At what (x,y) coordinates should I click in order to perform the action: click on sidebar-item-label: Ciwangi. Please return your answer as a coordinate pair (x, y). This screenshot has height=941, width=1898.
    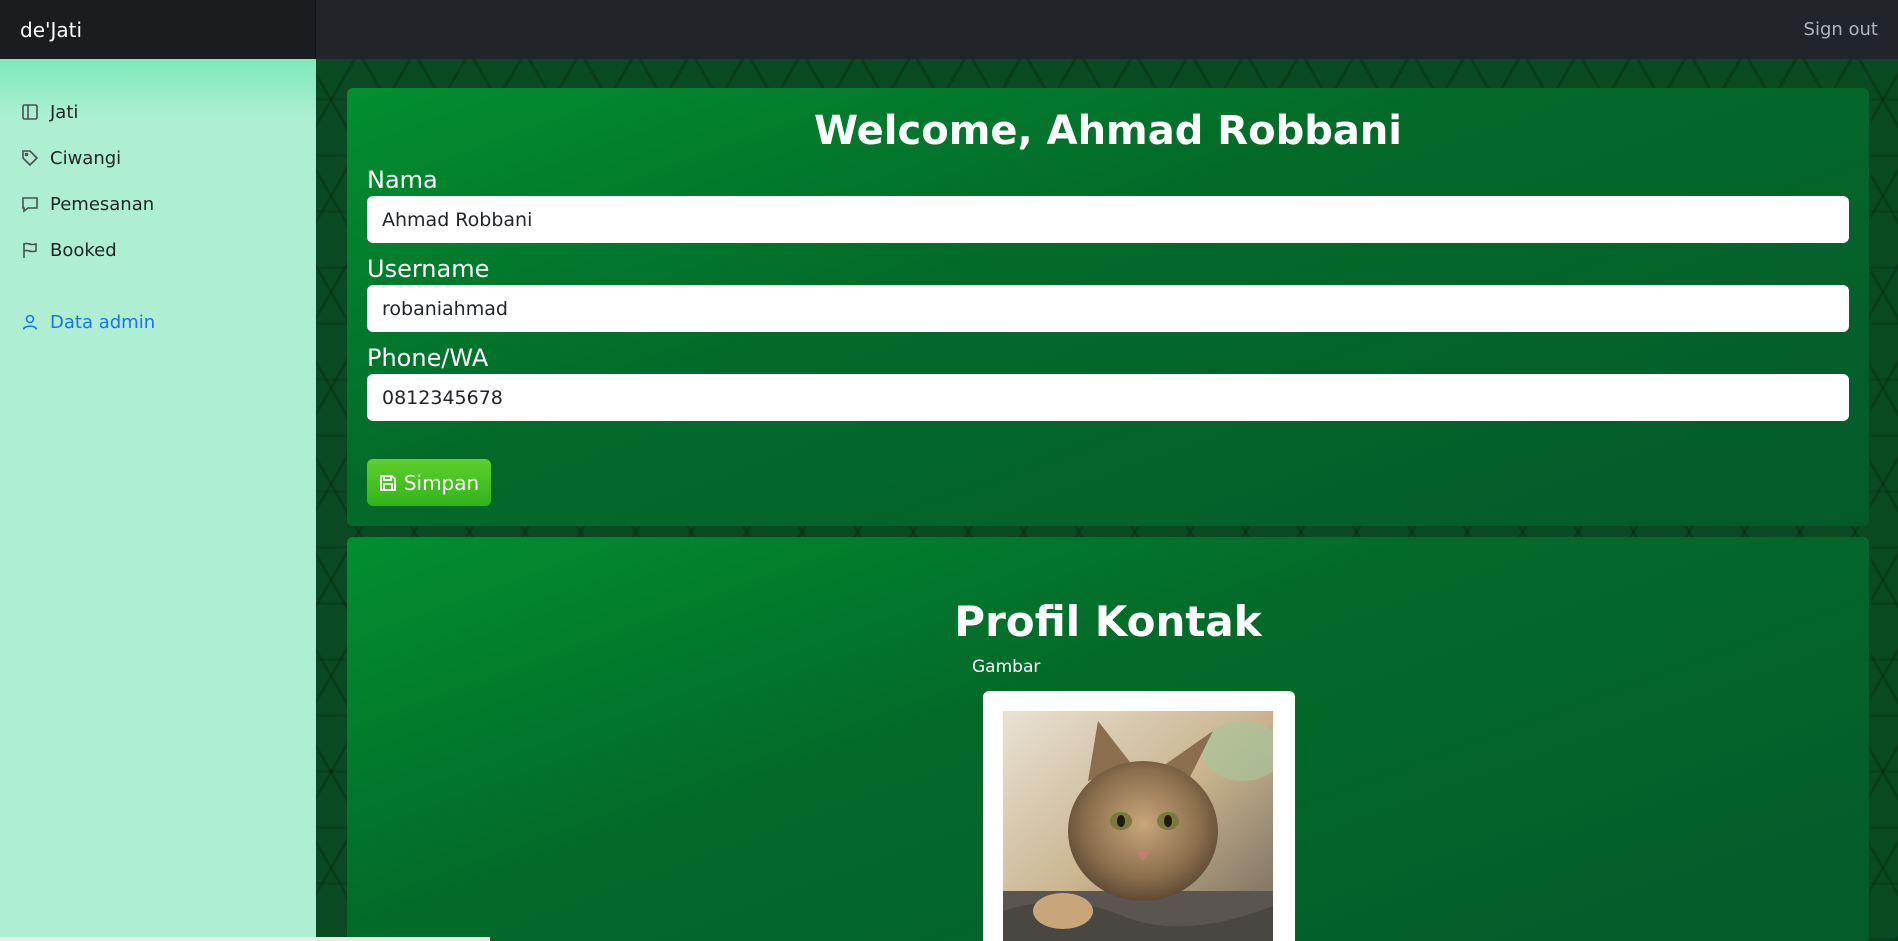
    Looking at the image, I should click on (86, 158).